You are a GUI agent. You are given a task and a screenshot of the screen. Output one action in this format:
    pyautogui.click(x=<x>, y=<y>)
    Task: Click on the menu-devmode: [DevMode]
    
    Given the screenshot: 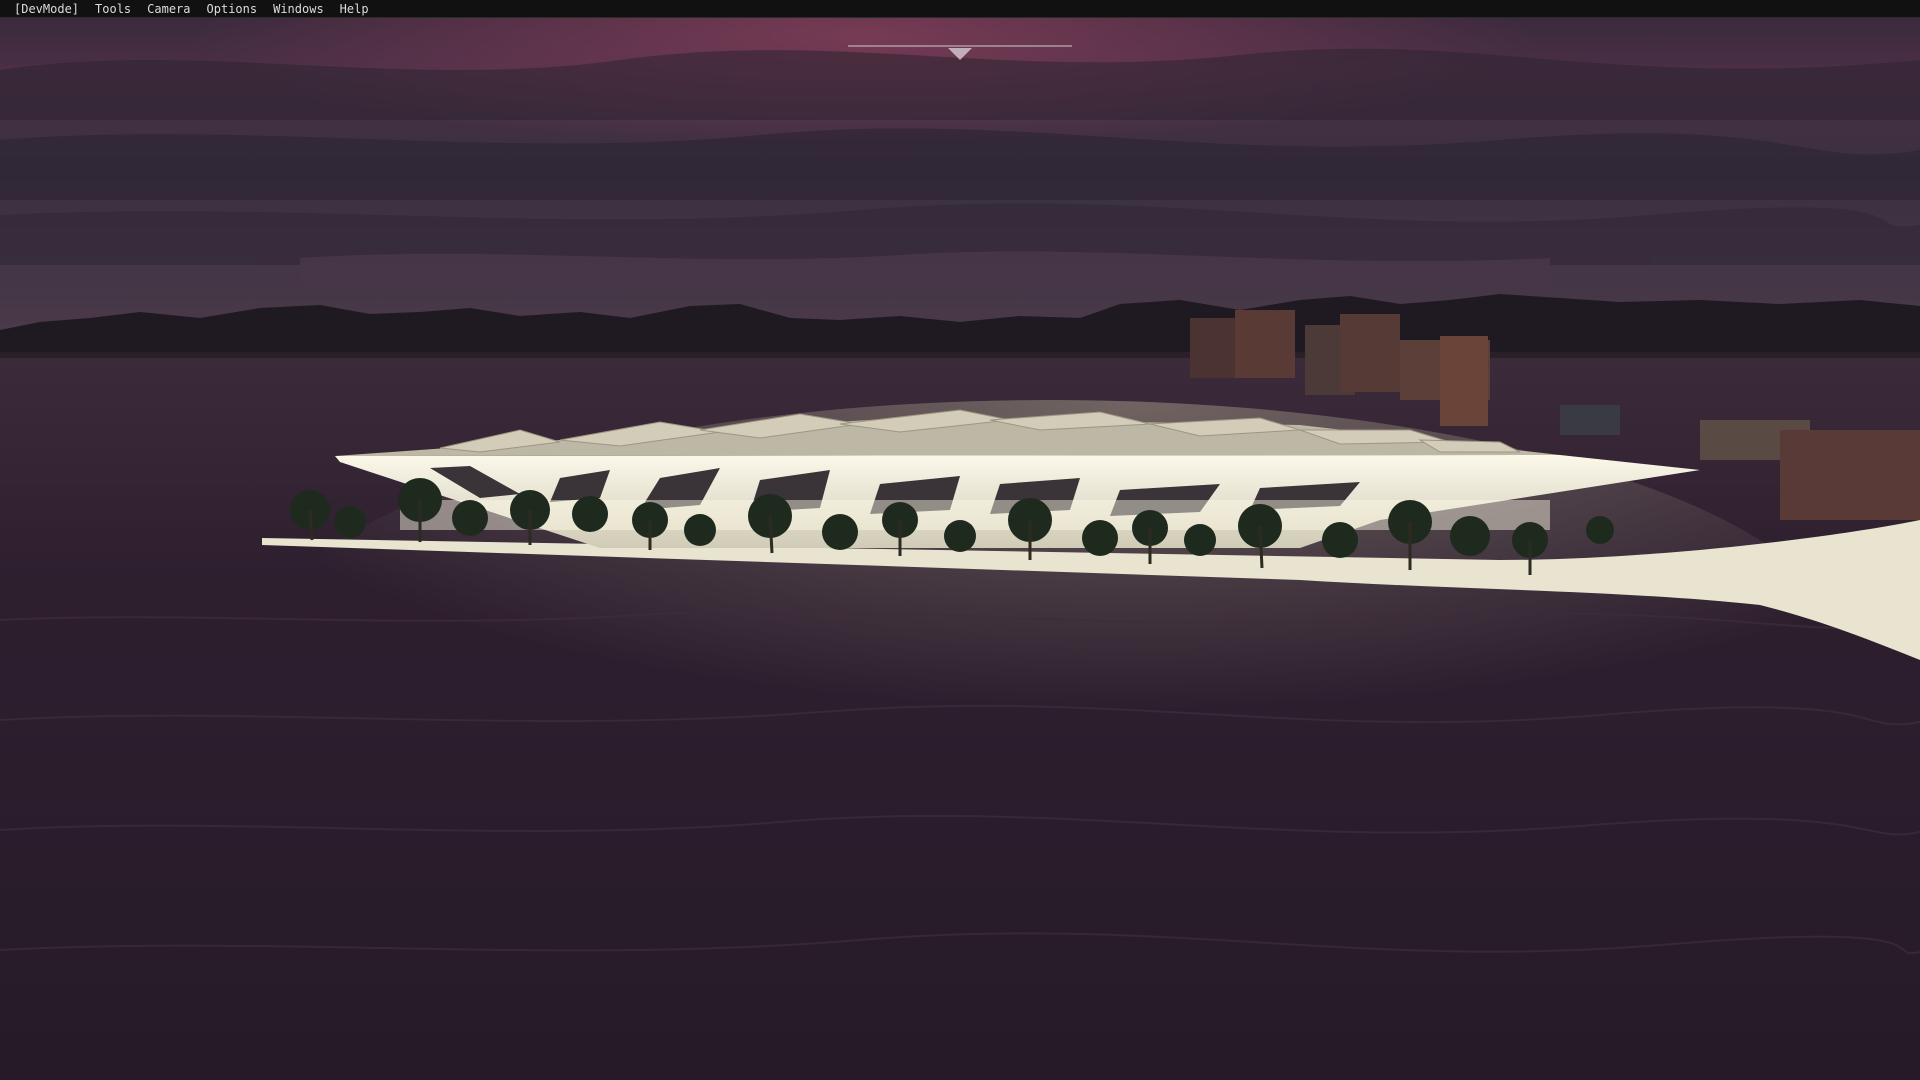 What is the action you would take?
    pyautogui.click(x=46, y=9)
    